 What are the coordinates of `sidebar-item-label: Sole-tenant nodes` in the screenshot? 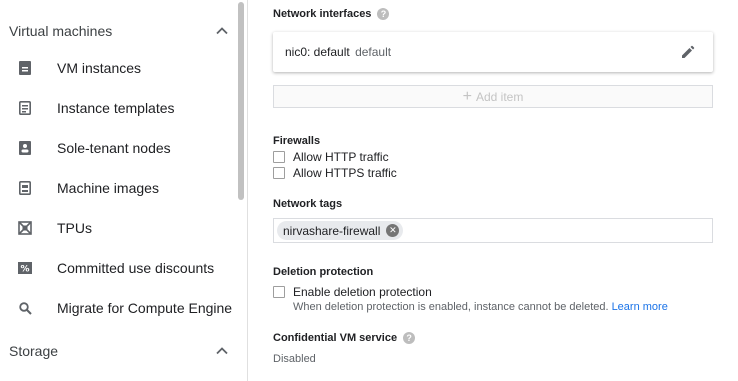 It's located at (114, 148).